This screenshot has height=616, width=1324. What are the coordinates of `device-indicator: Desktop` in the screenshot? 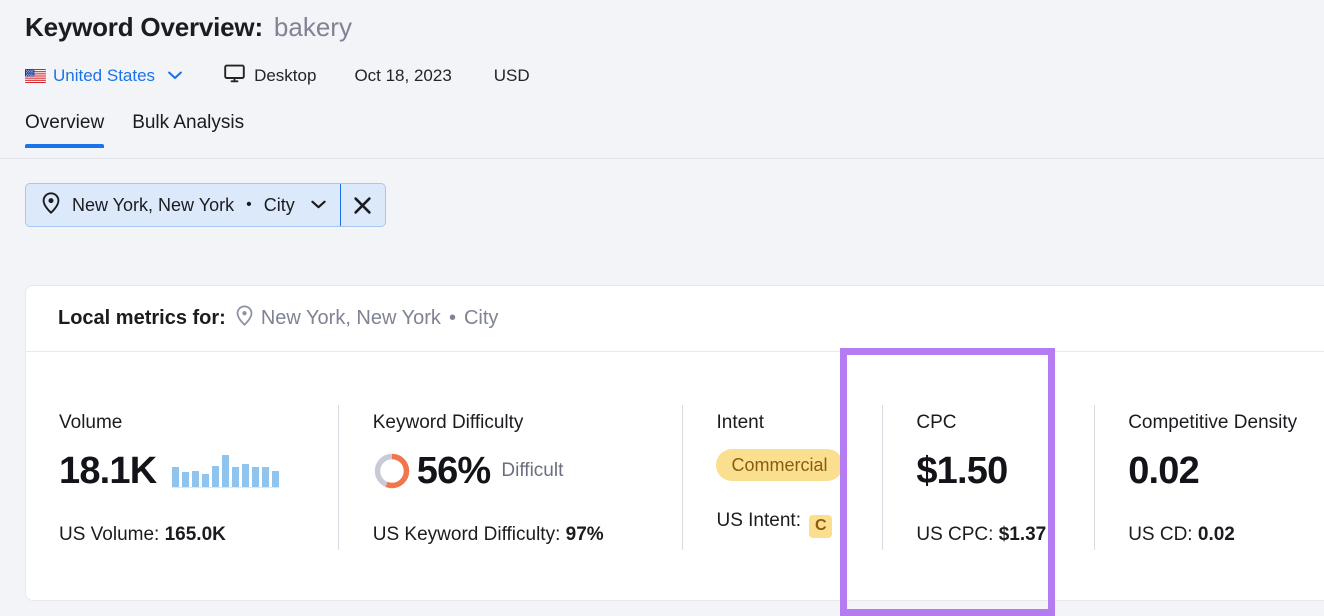 It's located at (270, 76).